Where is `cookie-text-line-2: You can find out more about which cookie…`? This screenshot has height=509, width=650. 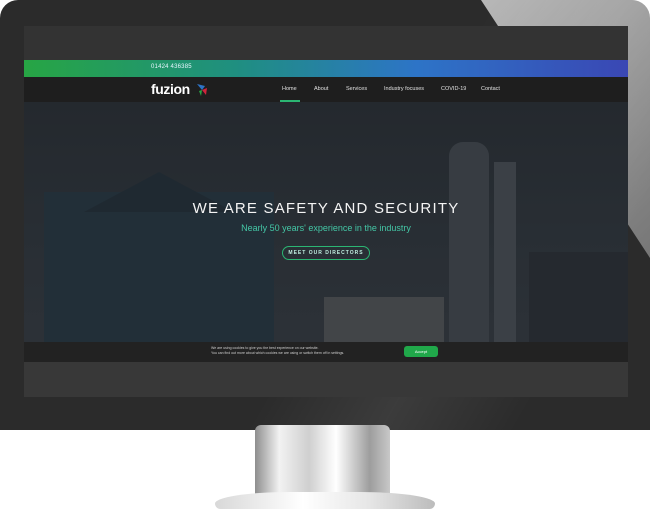 cookie-text-line-2: You can find out more about which cookie… is located at coordinates (278, 353).